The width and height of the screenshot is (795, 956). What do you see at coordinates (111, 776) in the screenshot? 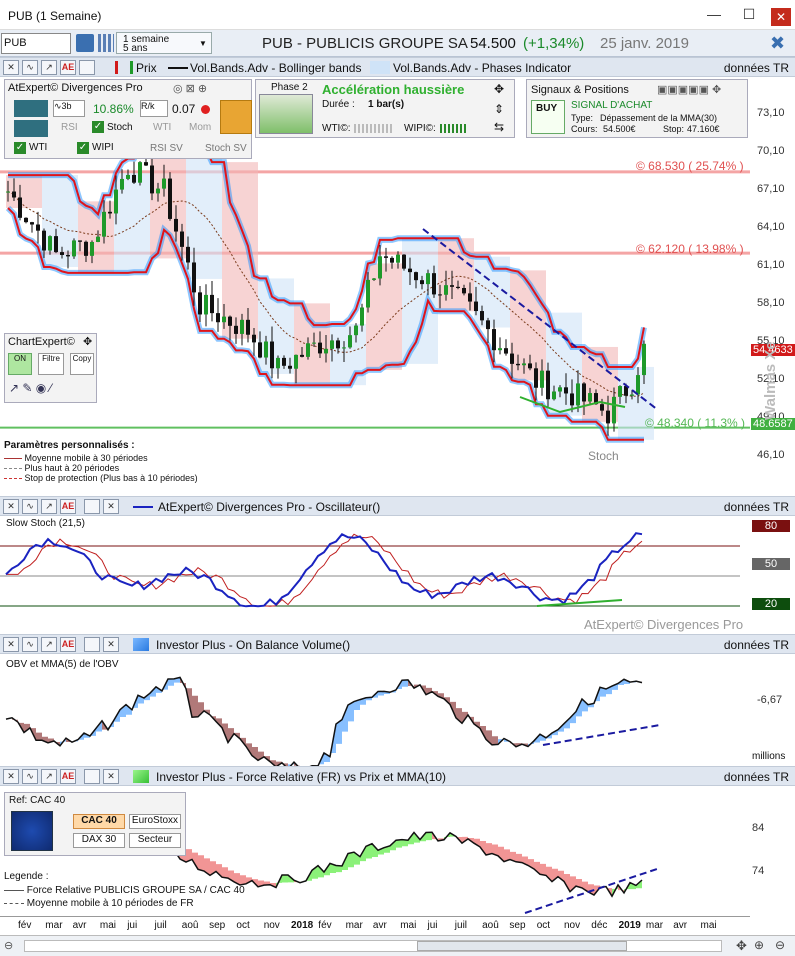
I see `fr-close-icon: ✕` at bounding box center [111, 776].